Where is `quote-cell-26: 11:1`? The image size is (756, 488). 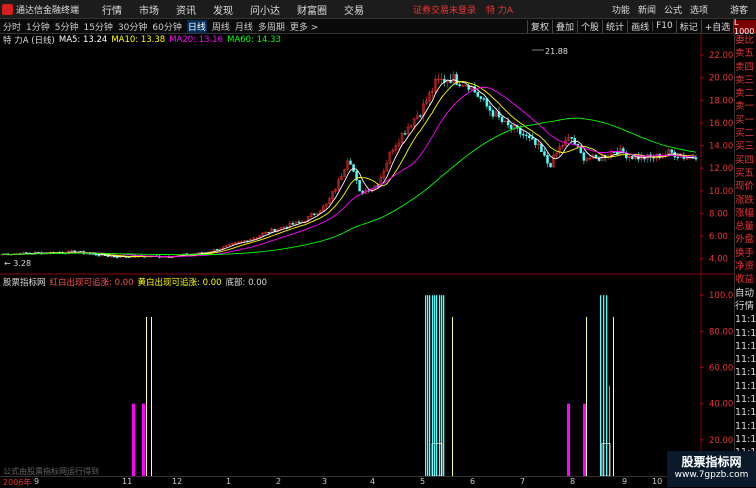
quote-cell-26: 11:1 is located at coordinates (745, 386).